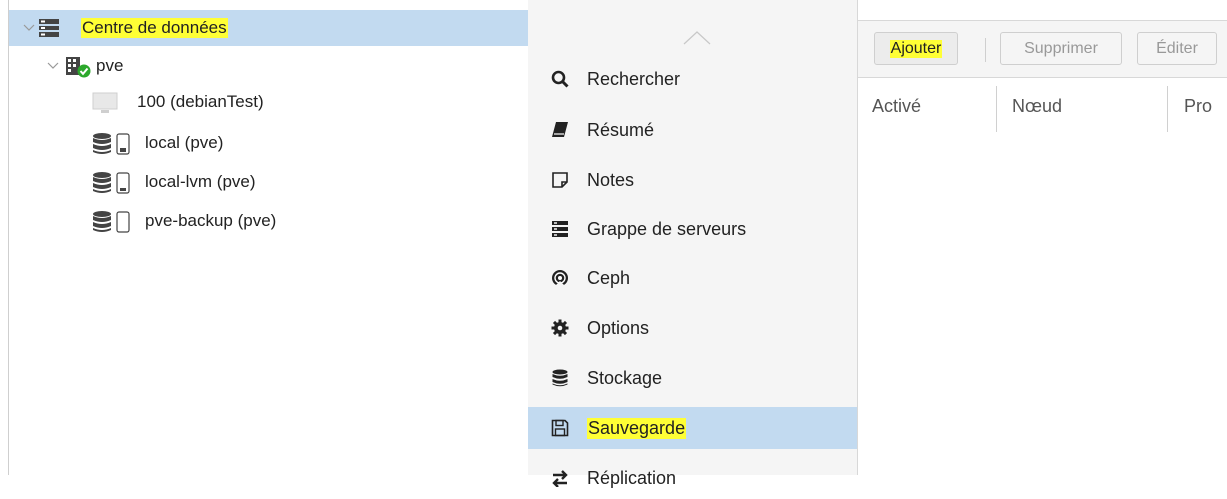 This screenshot has height=499, width=1227. Describe the element at coordinates (560, 378) in the screenshot. I see `database-icon` at that location.